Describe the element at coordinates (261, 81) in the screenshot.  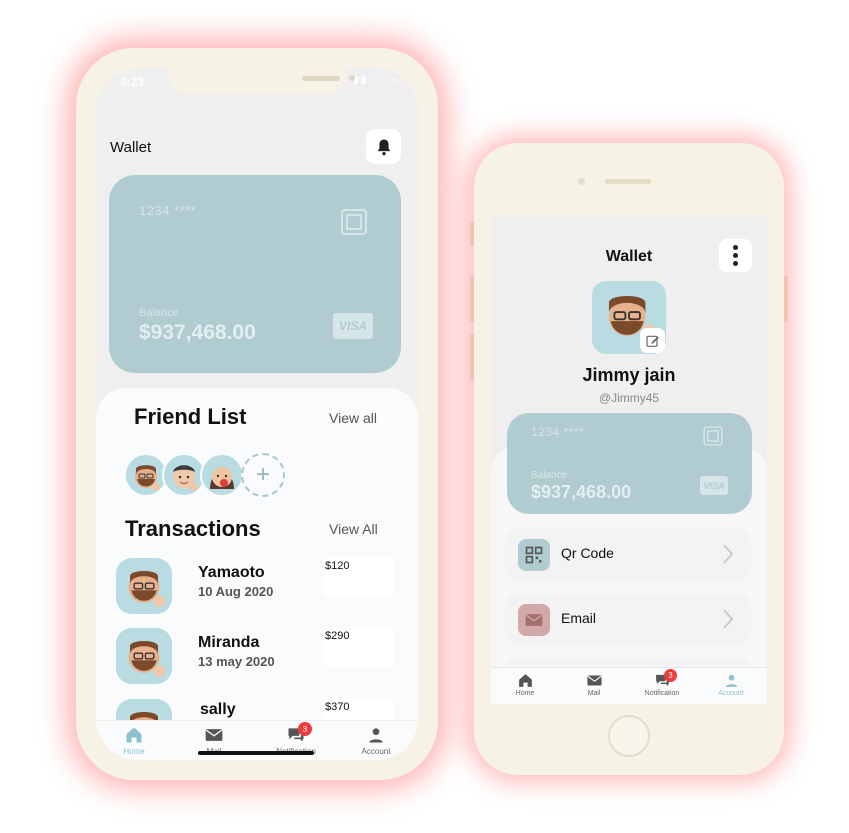
I see `notch` at that location.